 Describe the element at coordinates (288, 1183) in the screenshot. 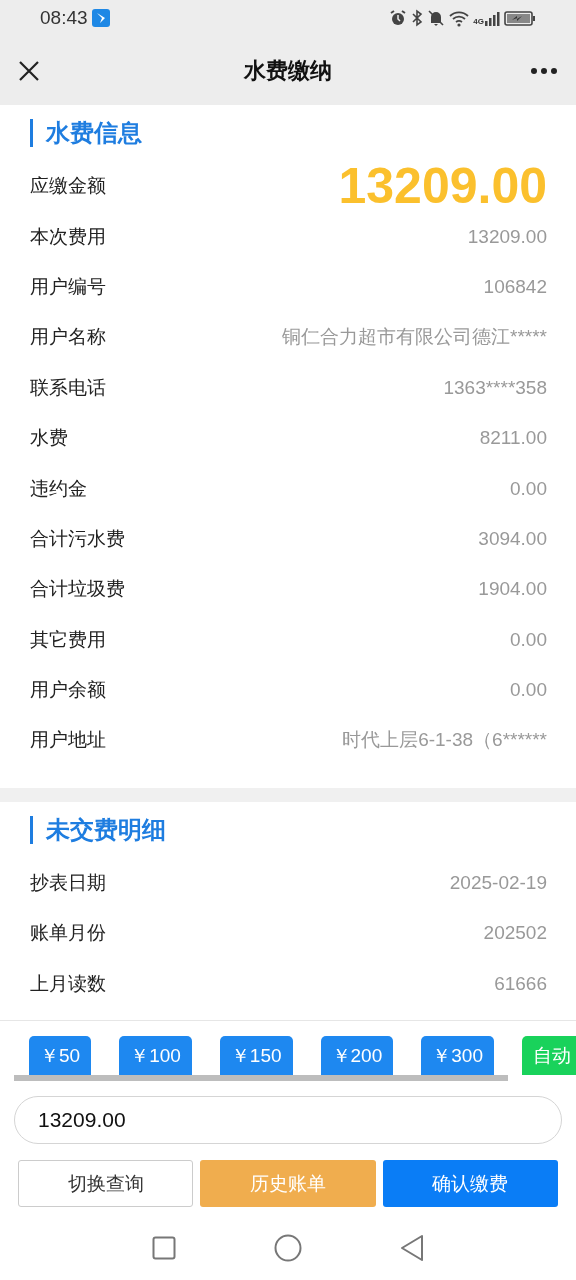

I see `history-button: 历史账单` at that location.